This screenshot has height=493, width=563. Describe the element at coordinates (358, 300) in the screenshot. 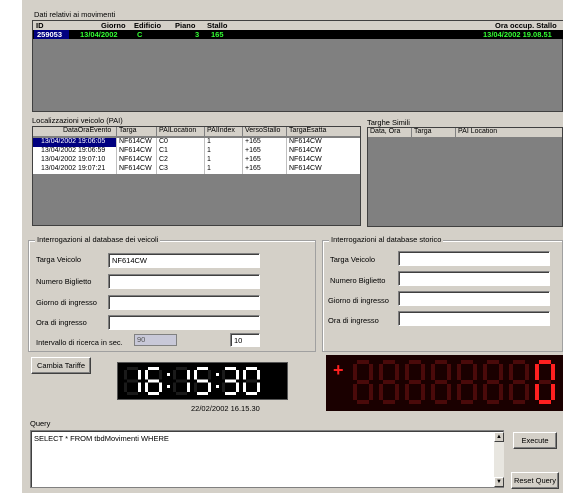

I see `history-giorno-label: Giorno di ingresso` at that location.